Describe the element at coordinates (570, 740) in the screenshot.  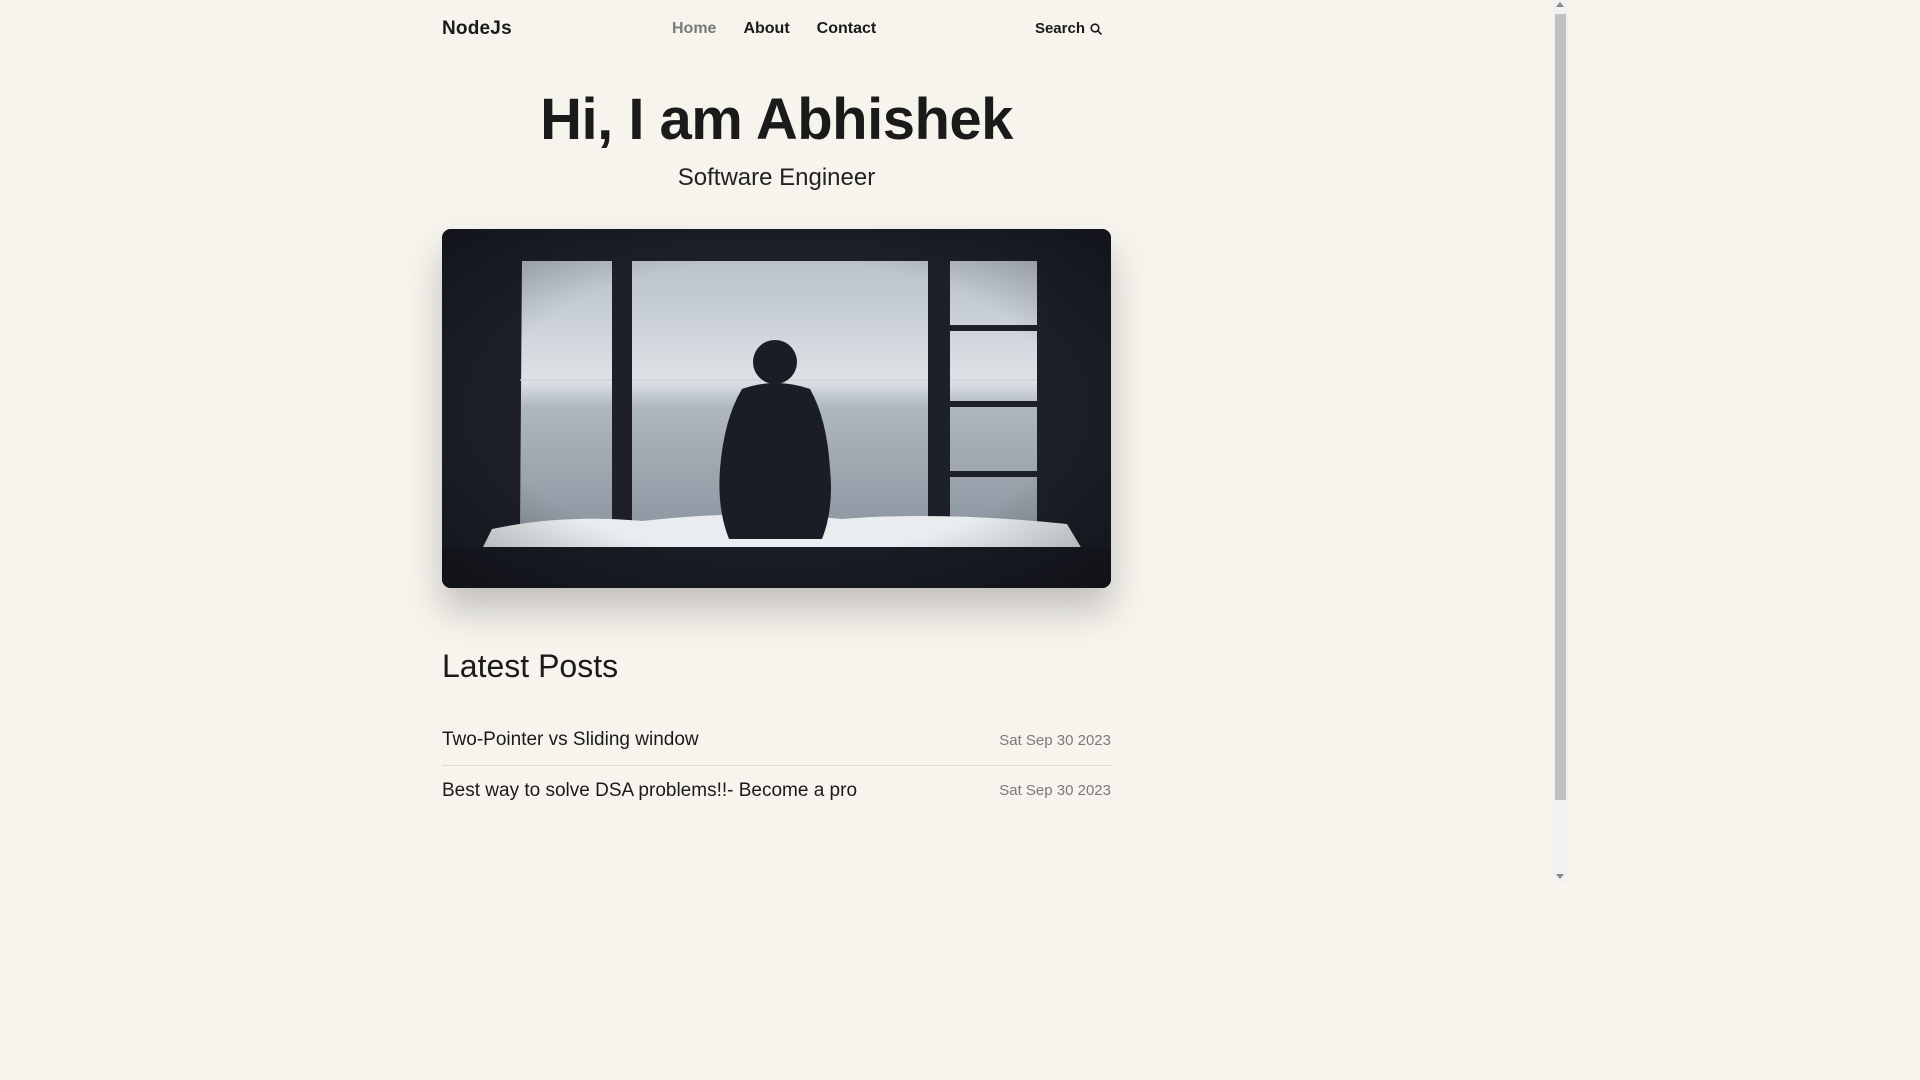
I see `post-title: Two-Pointer vs Sliding window` at that location.